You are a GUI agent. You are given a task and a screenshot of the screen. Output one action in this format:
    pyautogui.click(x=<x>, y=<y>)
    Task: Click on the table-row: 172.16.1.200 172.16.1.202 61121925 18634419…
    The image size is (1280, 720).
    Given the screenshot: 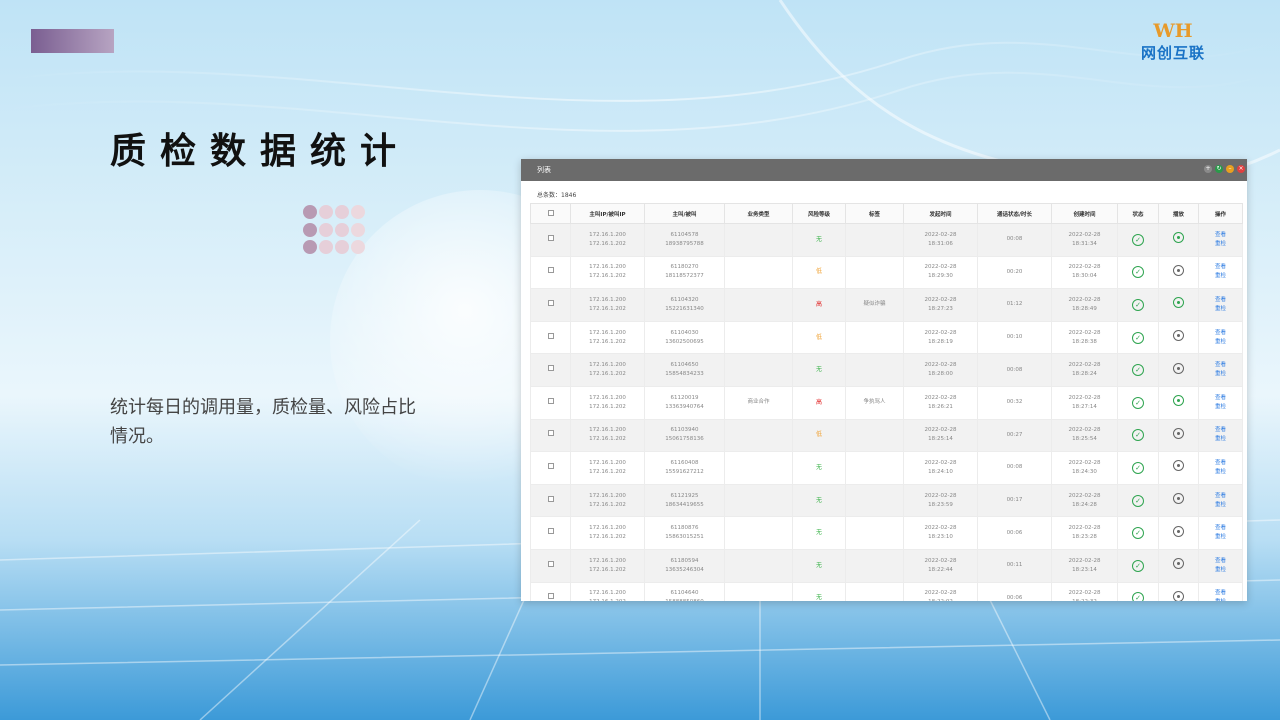 What is the action you would take?
    pyautogui.click(x=886, y=500)
    